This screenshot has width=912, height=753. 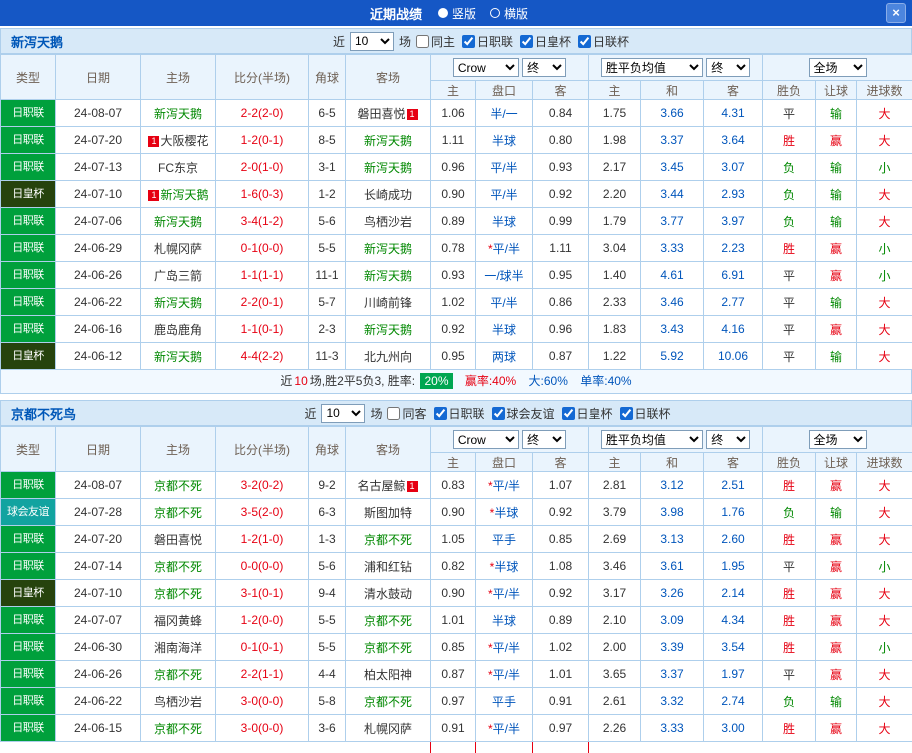 What do you see at coordinates (464, 13) in the screenshot?
I see `vertical-layout-label: 竖版` at bounding box center [464, 13].